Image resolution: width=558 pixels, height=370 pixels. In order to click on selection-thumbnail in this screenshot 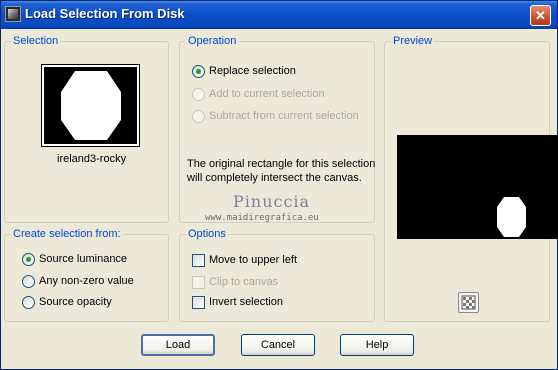, I will do `click(90, 105)`.